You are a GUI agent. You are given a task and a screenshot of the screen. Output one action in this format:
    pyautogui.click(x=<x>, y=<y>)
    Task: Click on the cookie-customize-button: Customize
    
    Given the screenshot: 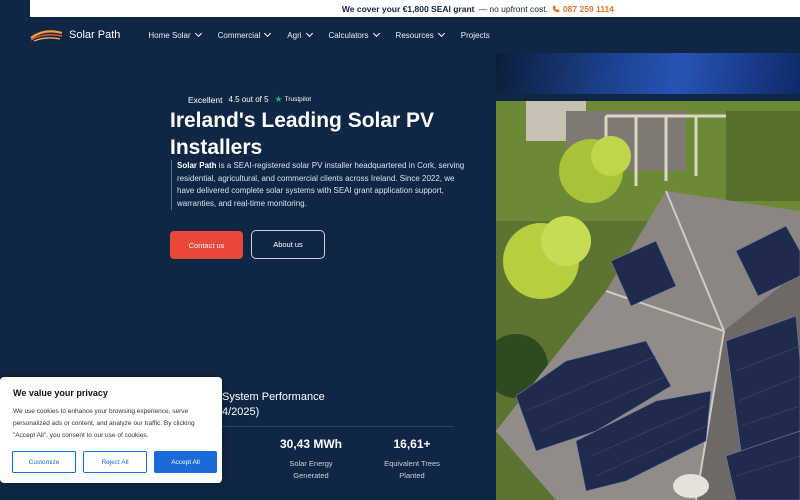 What is the action you would take?
    pyautogui.click(x=44, y=462)
    